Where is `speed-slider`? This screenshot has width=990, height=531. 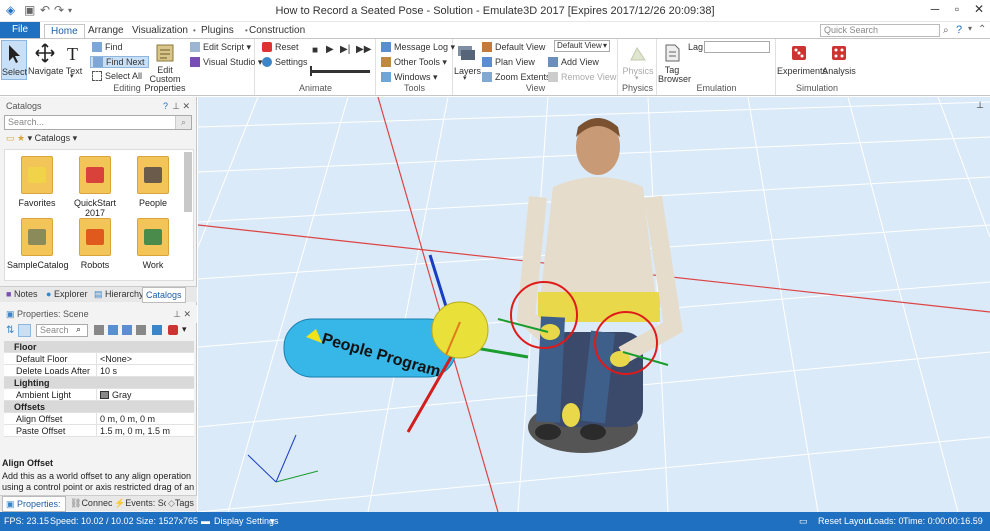
speed-slider is located at coordinates (340, 71).